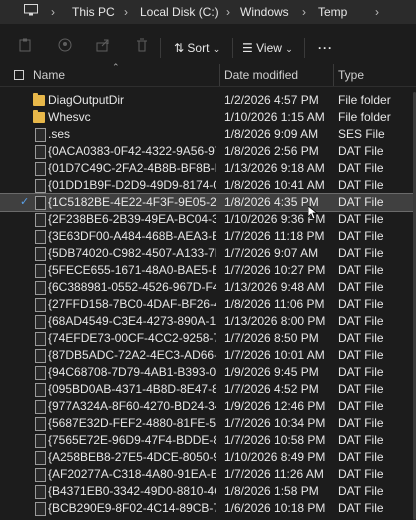  Describe the element at coordinates (275, 423) in the screenshot. I see `file-date-modified: 1/7/2026 10:34 PM` at that location.